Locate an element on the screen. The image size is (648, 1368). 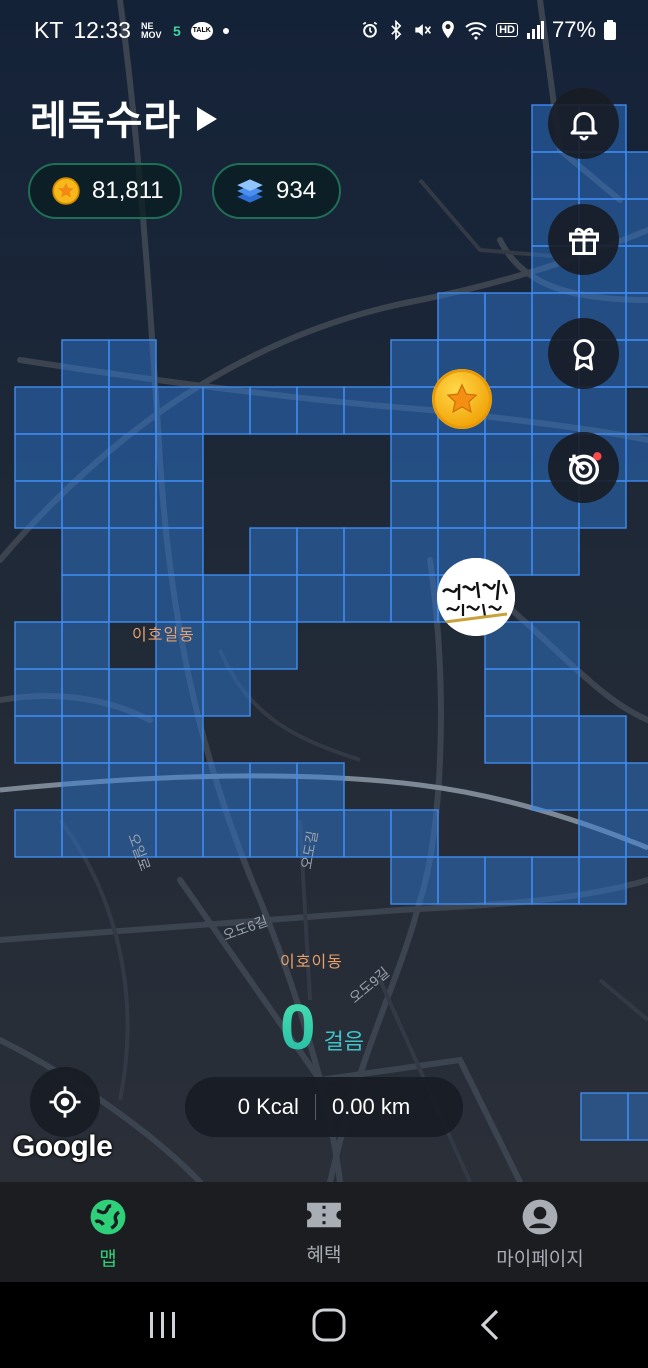
coin-count: 81,811 is located at coordinates (128, 190).